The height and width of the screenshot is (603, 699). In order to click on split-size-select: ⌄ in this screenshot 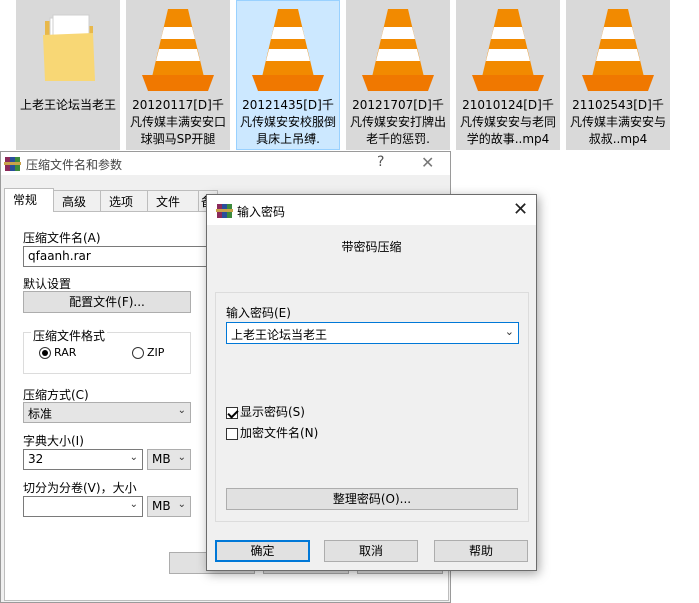, I will do `click(83, 506)`.